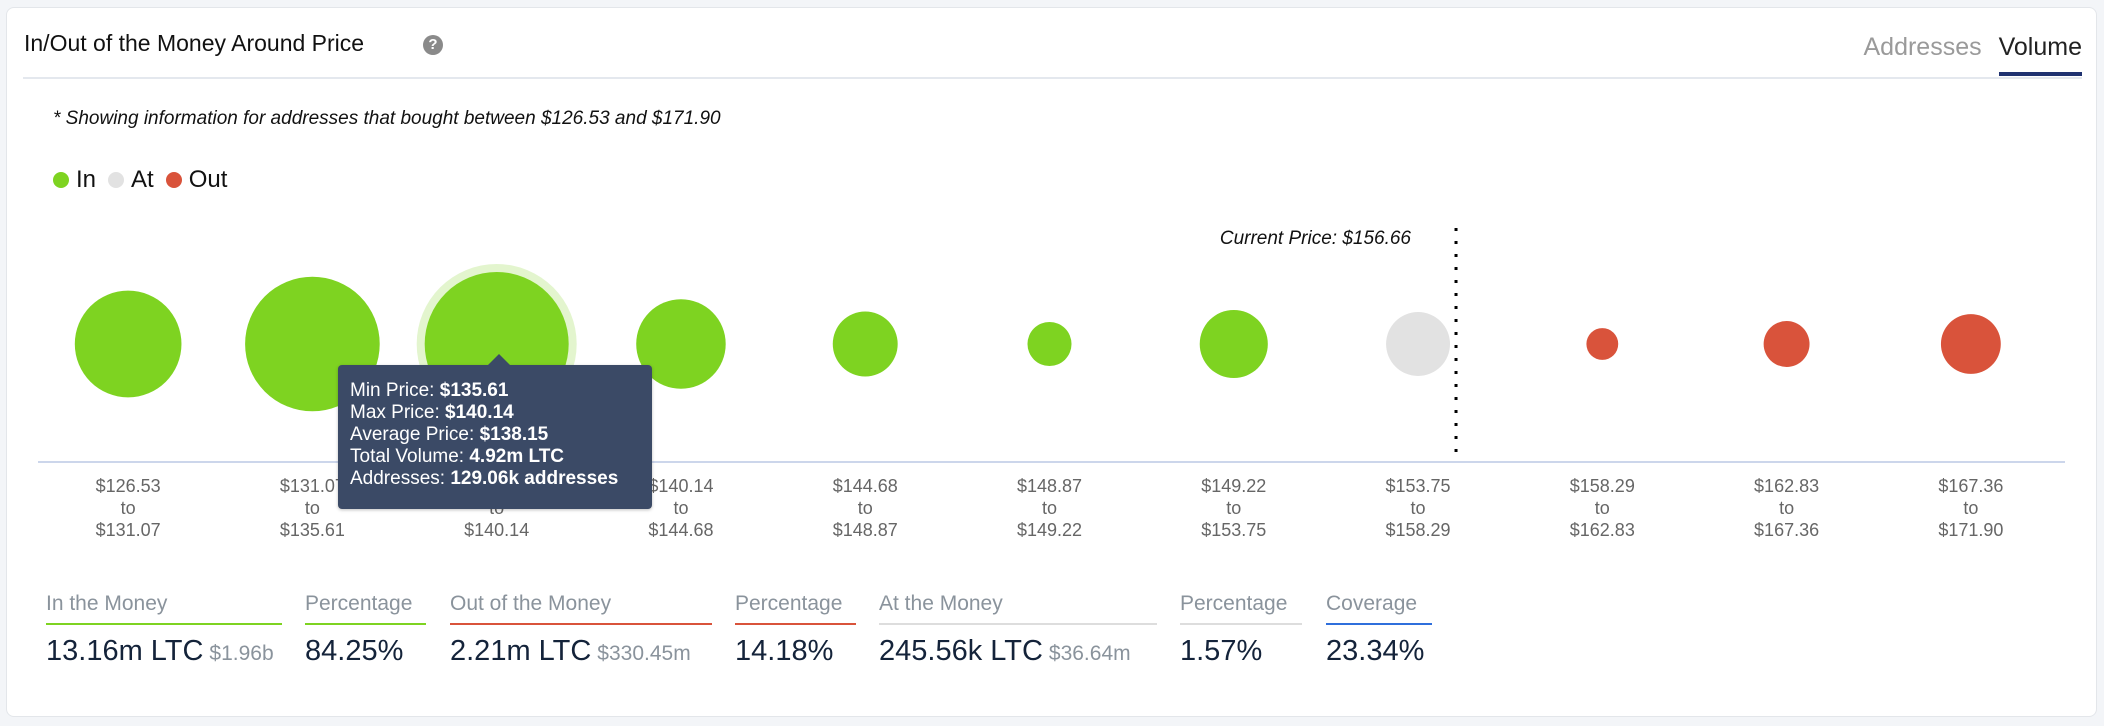 This screenshot has width=2104, height=726. What do you see at coordinates (432, 412) in the screenshot?
I see `tooltip-row-max: Max Price: $140.14` at bounding box center [432, 412].